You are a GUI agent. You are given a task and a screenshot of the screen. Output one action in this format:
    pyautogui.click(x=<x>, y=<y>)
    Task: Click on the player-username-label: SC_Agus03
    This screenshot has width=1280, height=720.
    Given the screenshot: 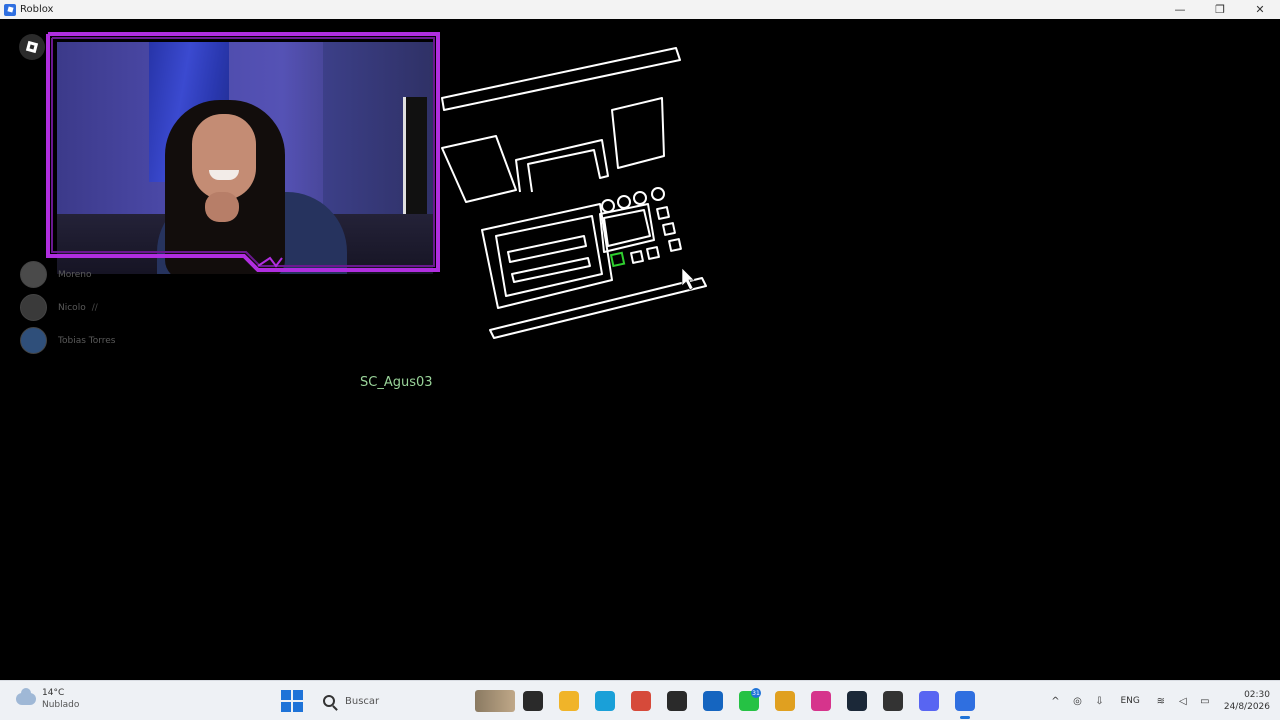 What is the action you would take?
    pyautogui.click(x=396, y=382)
    